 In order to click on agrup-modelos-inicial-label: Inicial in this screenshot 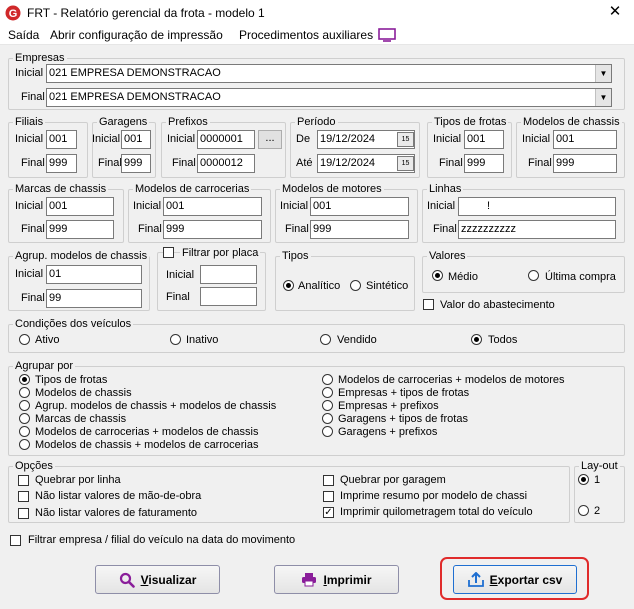, I will do `click(29, 274)`.